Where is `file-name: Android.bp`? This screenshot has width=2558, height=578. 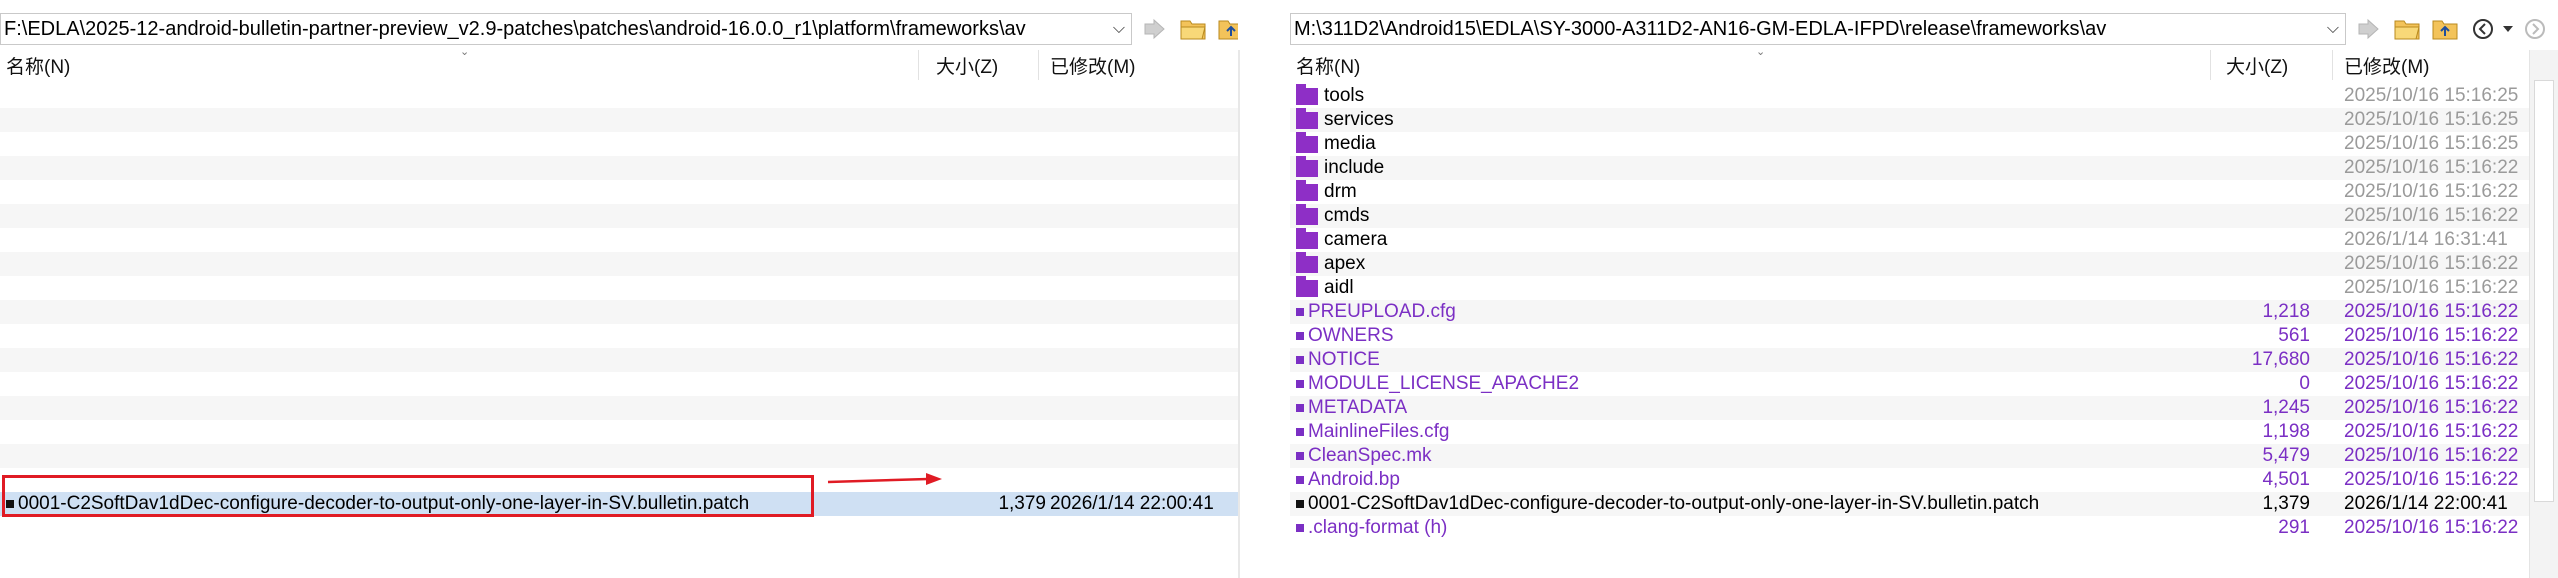 file-name: Android.bp is located at coordinates (1354, 479).